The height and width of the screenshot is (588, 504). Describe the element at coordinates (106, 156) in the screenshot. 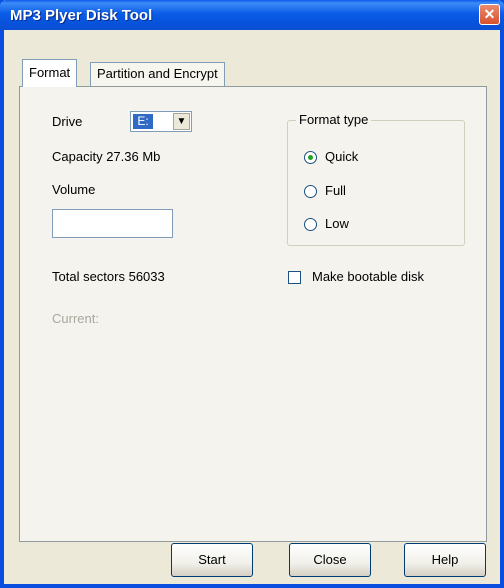

I see `capacity-text: Capacity 27.36 Mb` at that location.